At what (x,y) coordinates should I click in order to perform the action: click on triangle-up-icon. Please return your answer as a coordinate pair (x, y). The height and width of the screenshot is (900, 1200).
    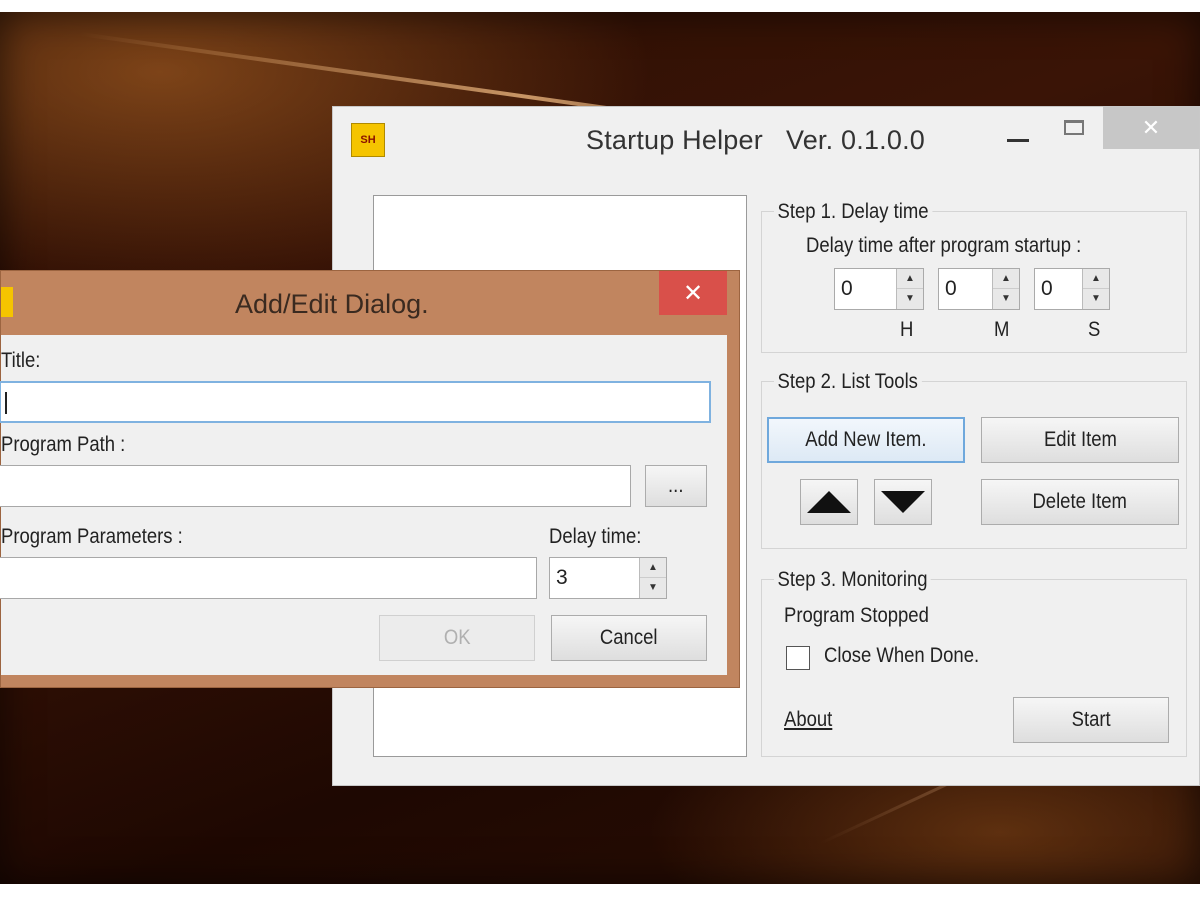
    Looking at the image, I should click on (829, 502).